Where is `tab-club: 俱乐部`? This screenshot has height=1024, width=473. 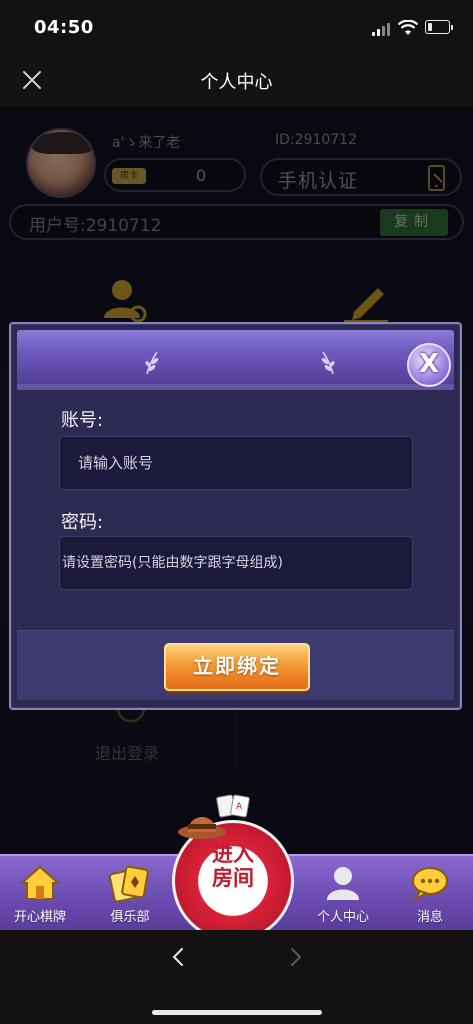
tab-club: 俱乐部 is located at coordinates (130, 894).